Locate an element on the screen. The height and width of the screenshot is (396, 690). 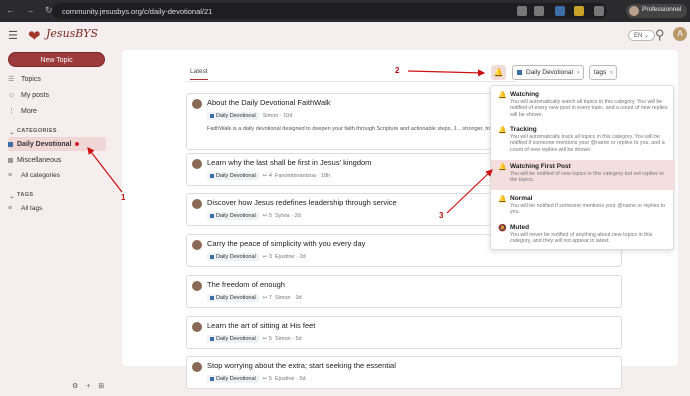
site-header: ☰ ❤ JesusBYS EN ⌄ ⚲ A is located at coordinates (345, 36).